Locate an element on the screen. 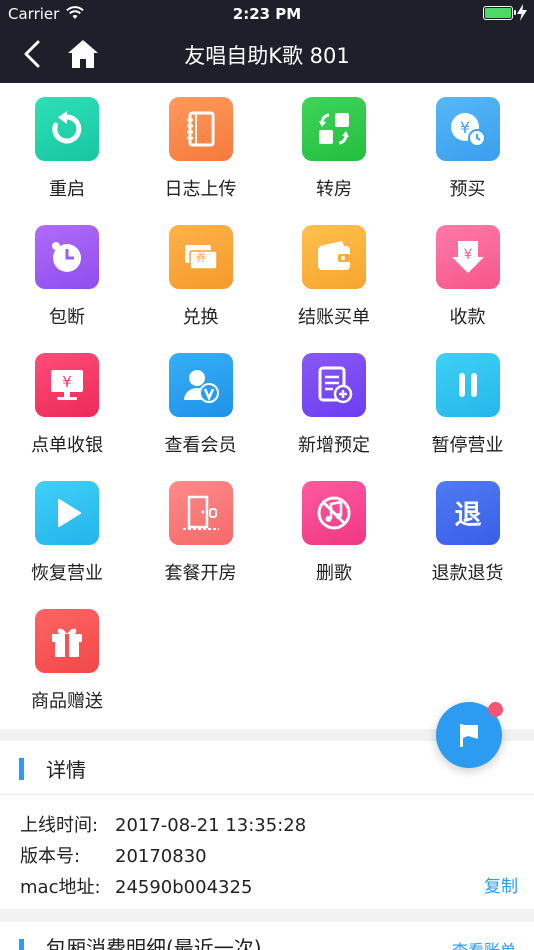 Image resolution: width=534 pixels, height=950 pixels. page-title: 友唱自助K歌 801 is located at coordinates (267, 56).